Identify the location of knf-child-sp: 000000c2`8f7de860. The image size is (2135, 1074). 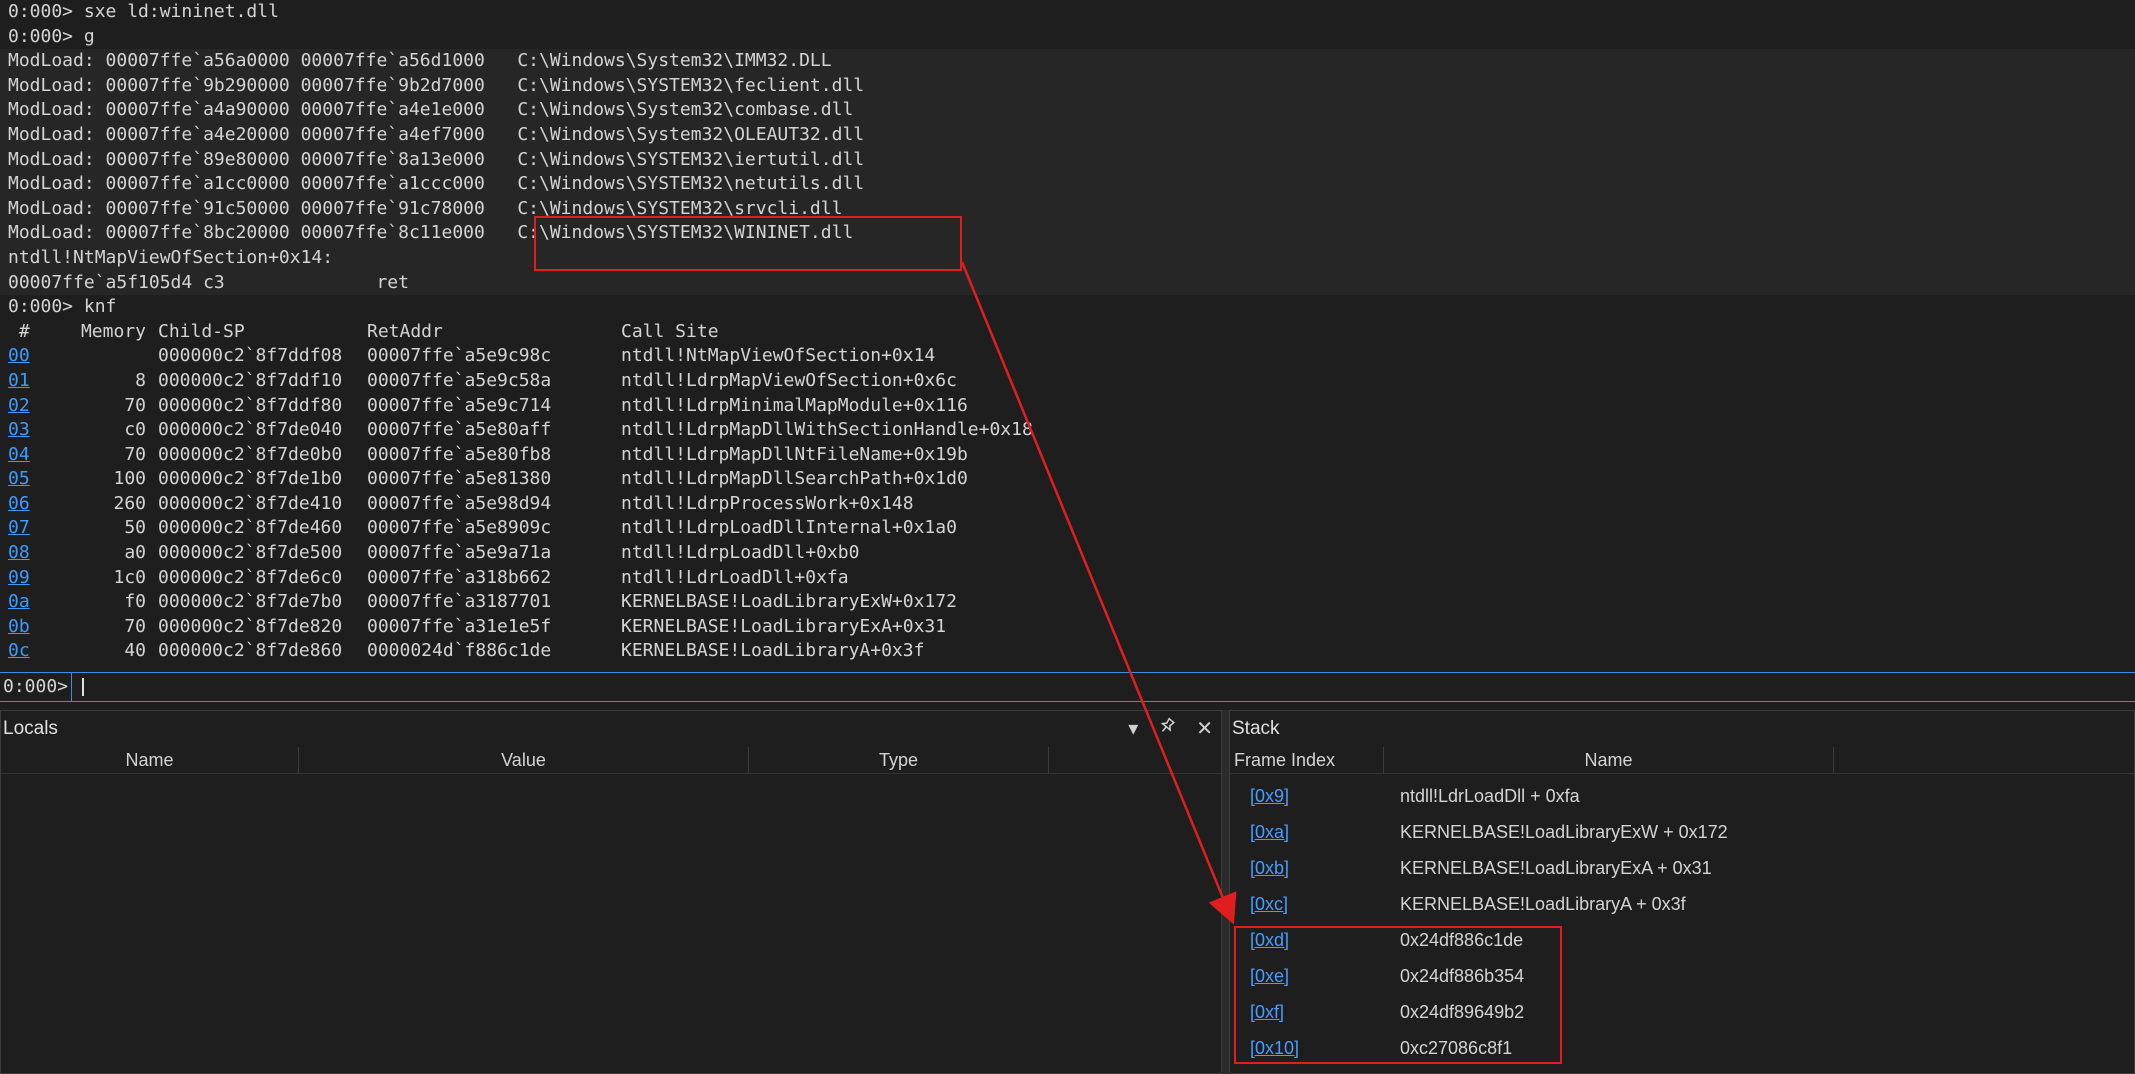
(250, 651).